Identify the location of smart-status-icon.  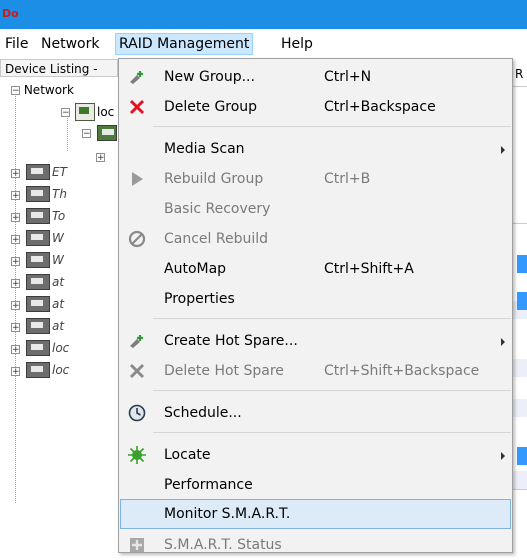
(137, 545).